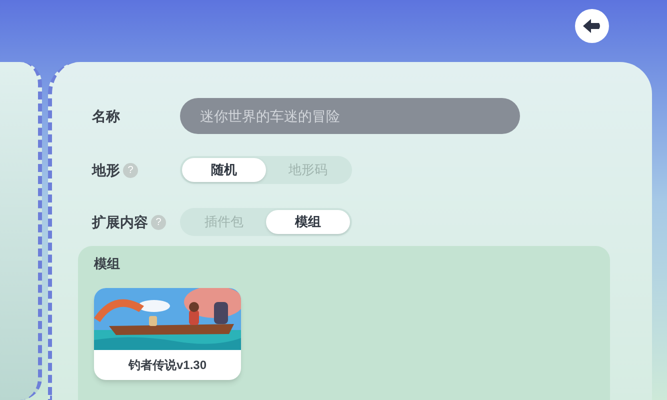 The width and height of the screenshot is (667, 400). I want to click on back-arrow-icon, so click(592, 26).